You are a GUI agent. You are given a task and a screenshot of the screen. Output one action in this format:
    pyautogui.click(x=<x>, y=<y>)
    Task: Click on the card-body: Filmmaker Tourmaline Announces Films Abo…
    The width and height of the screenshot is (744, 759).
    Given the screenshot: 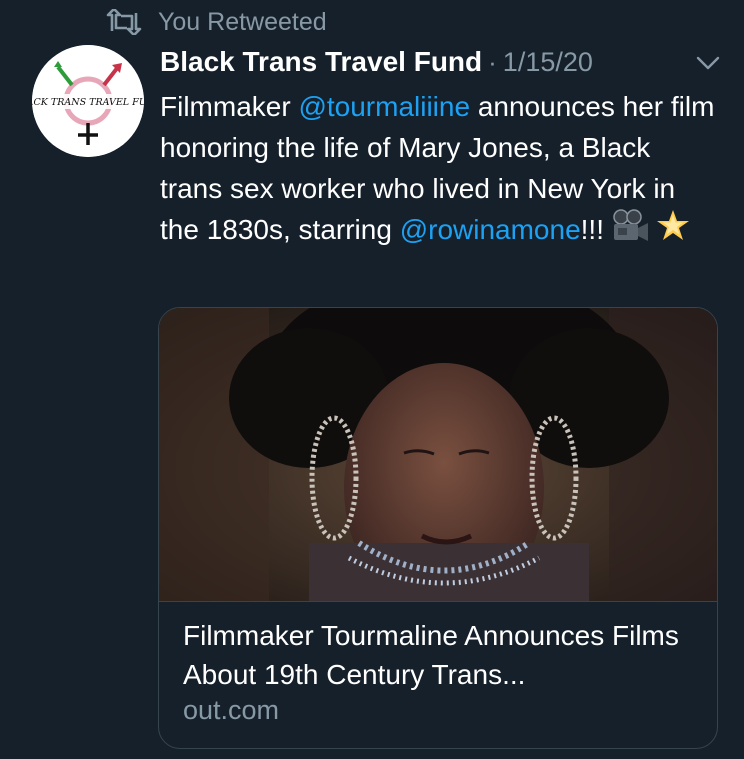 What is the action you would take?
    pyautogui.click(x=438, y=674)
    